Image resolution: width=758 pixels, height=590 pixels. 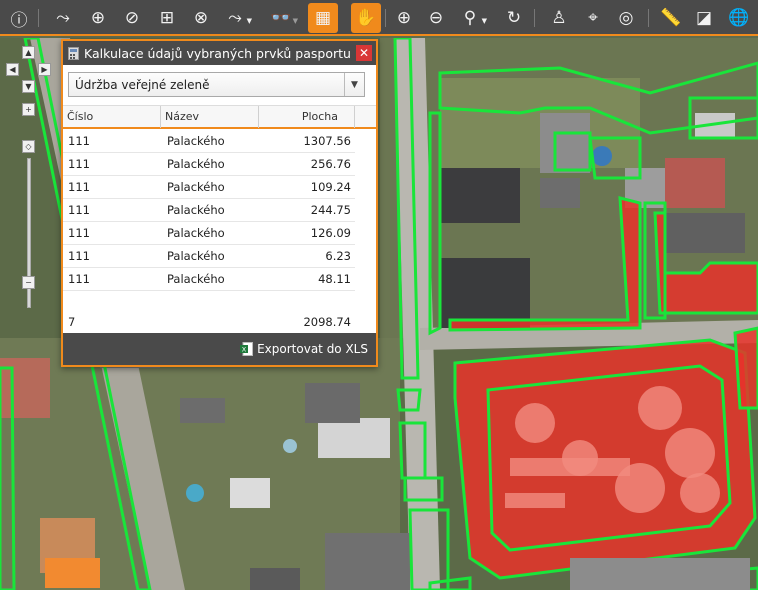 What do you see at coordinates (338, 256) in the screenshot?
I see `cell-plocha: 6.23` at bounding box center [338, 256].